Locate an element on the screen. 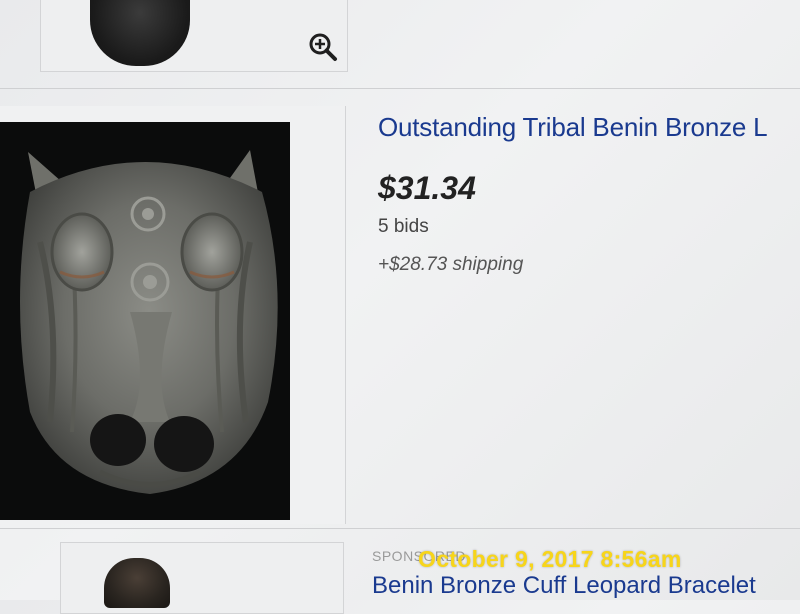 The height and width of the screenshot is (614, 800). shipping-cost: +$28.73 shipping is located at coordinates (451, 264).